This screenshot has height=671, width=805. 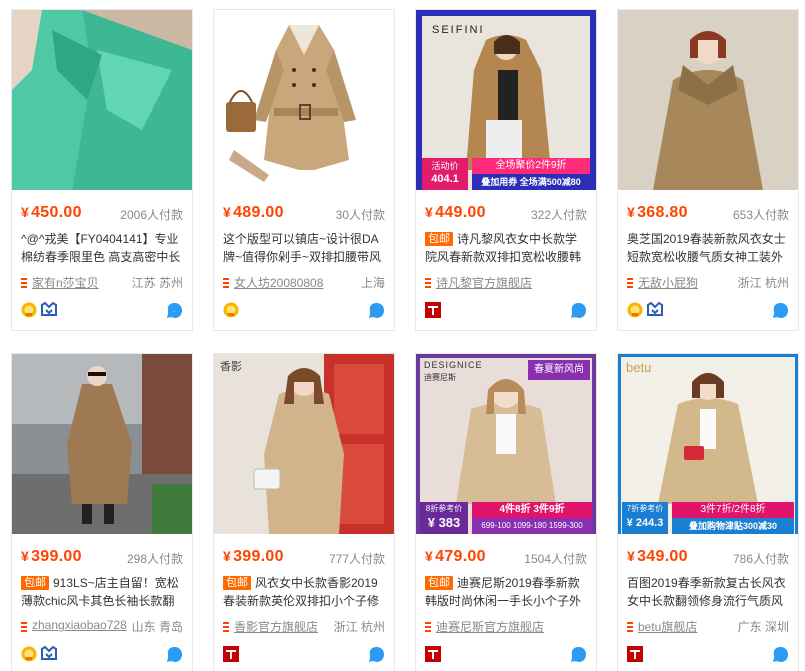 What do you see at coordinates (506, 174) in the screenshot?
I see `promo-banner: 活动价 404.1 全场聚价2件9折 叠加用券 全场满500减80` at bounding box center [506, 174].